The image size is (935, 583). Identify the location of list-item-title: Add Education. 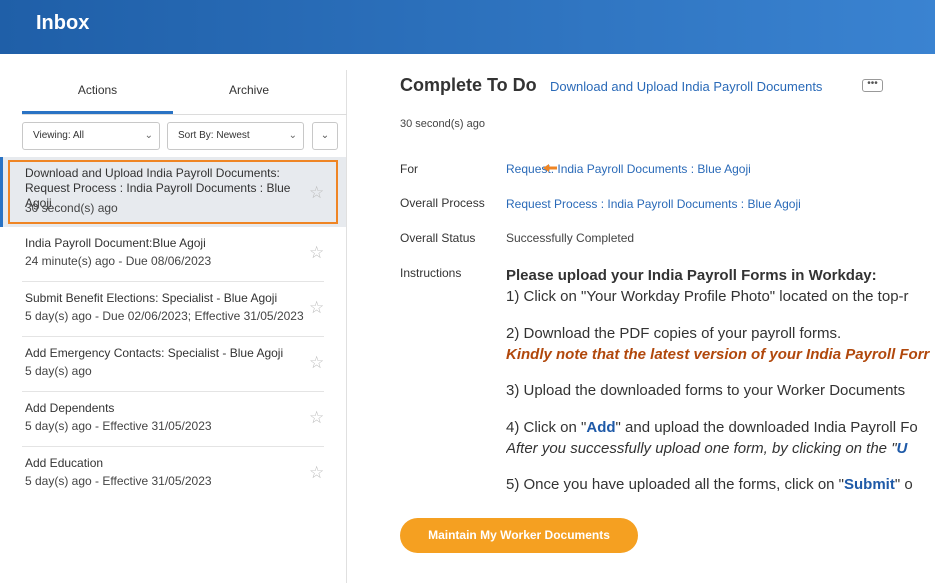
(64, 463).